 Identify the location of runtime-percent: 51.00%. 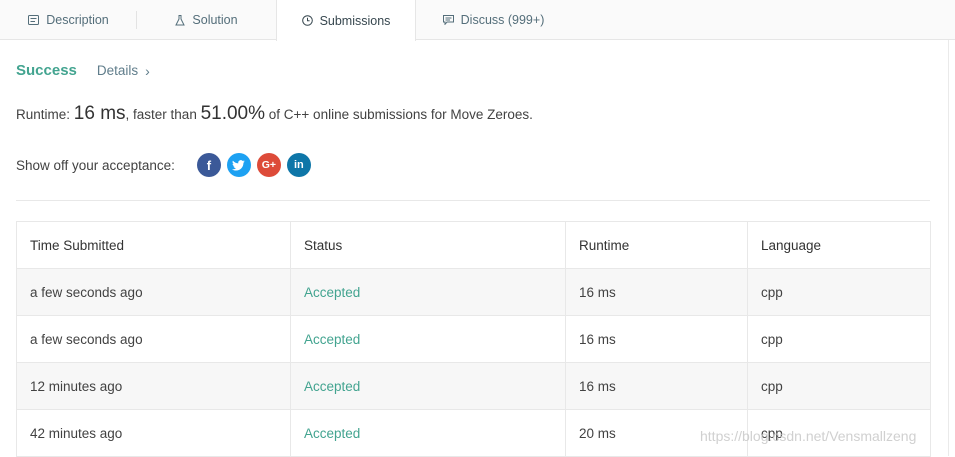
(233, 113).